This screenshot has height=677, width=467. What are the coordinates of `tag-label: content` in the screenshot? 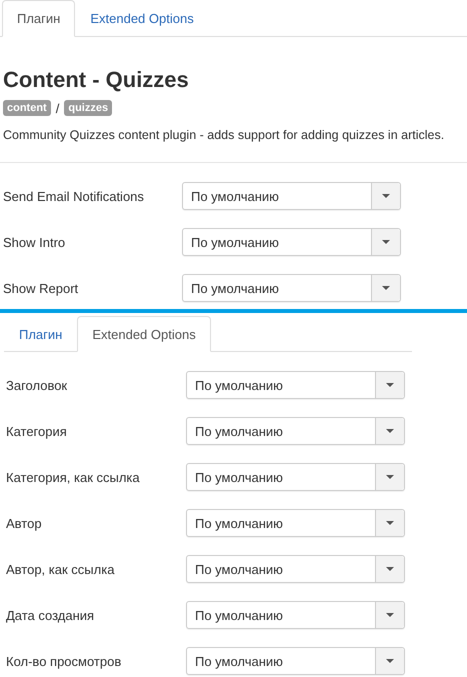 It's located at (27, 108).